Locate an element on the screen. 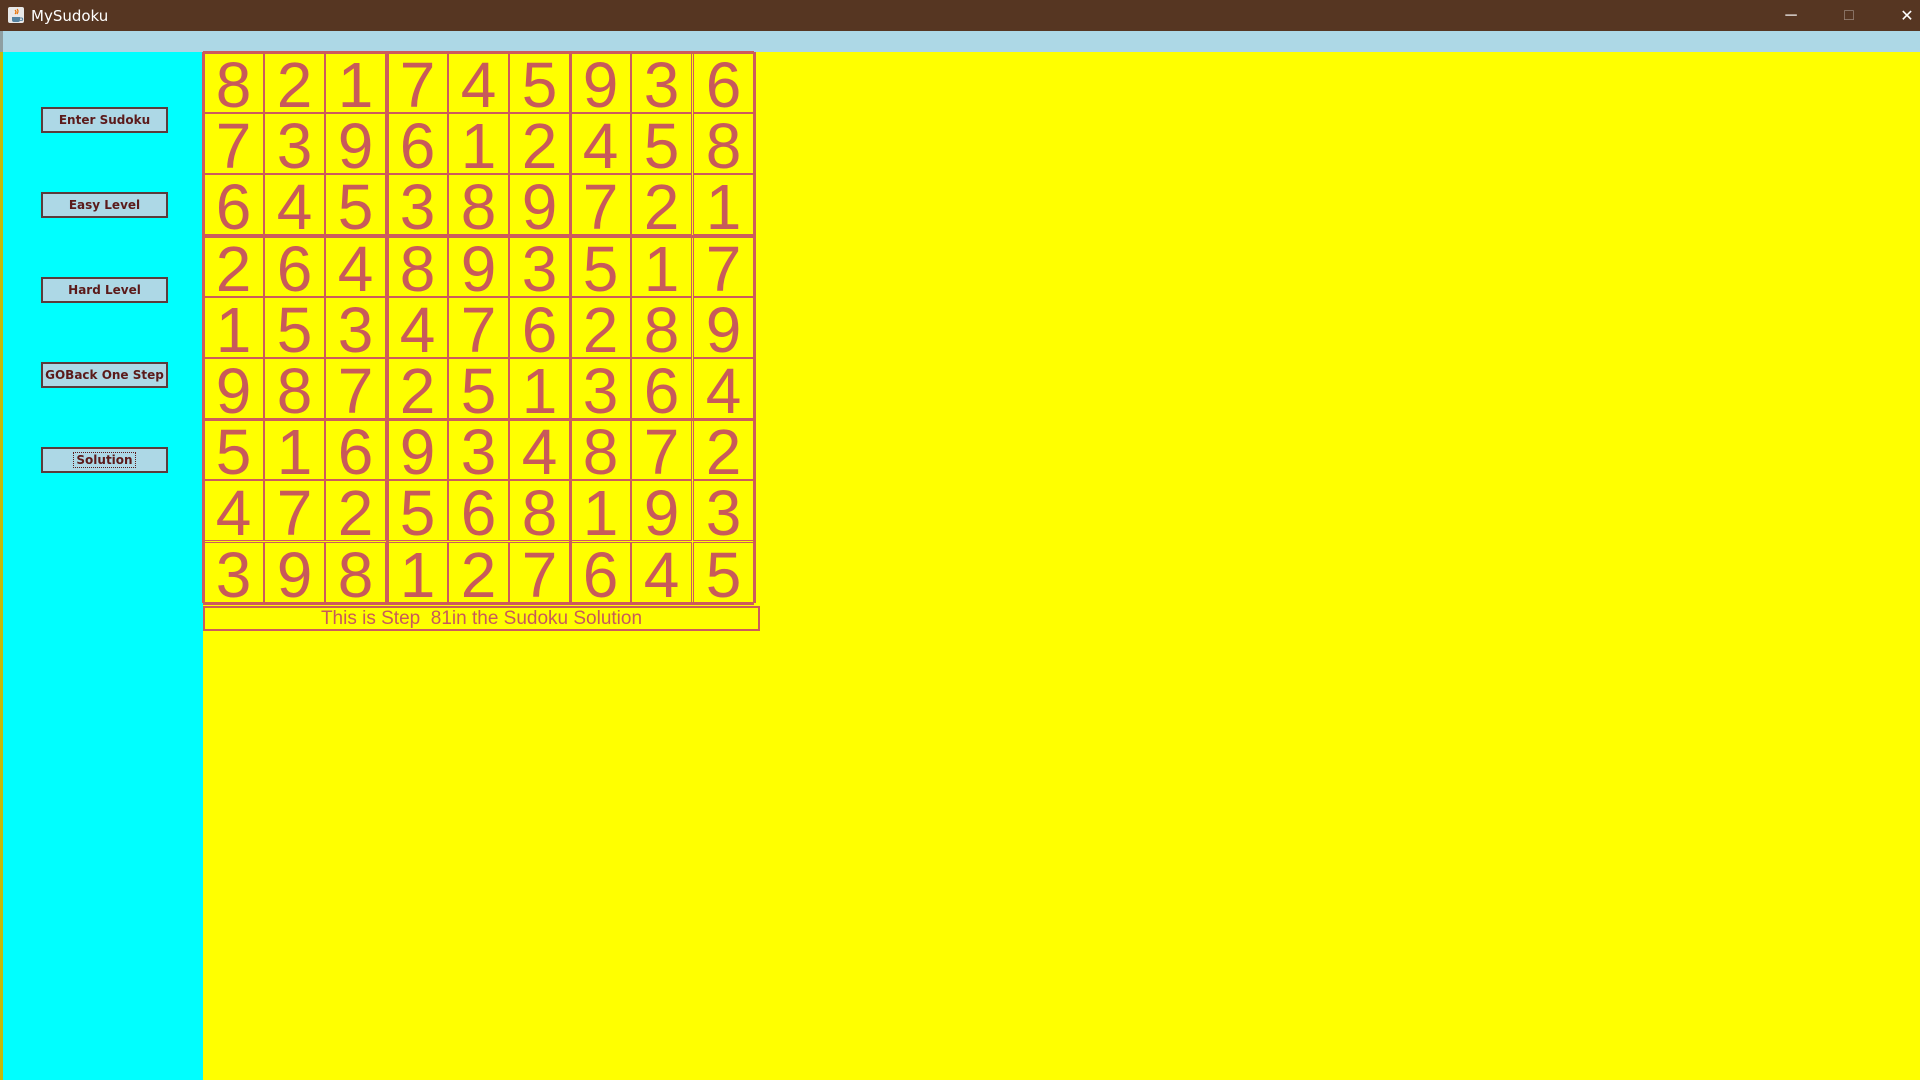 The image size is (1920, 1080). enter-sudoku-button: Enter Sudoku is located at coordinates (104, 120).